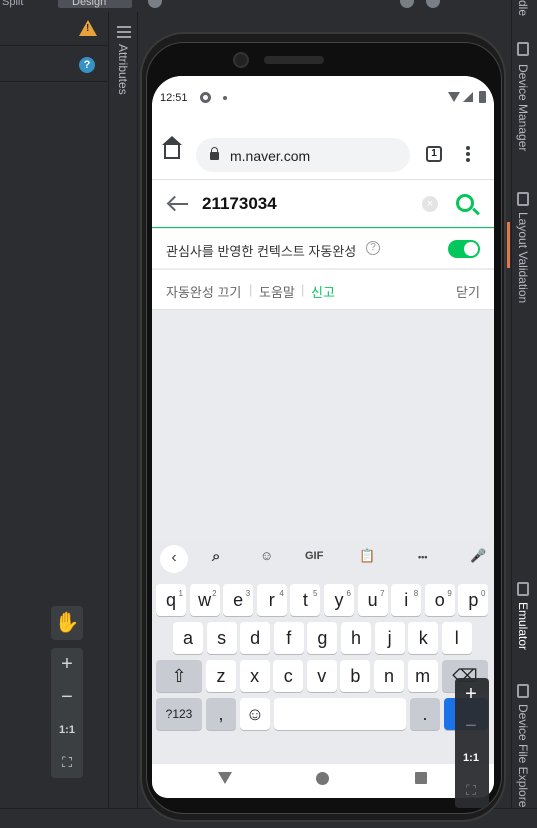 The image size is (537, 828). I want to click on key-a: a, so click(188, 638).